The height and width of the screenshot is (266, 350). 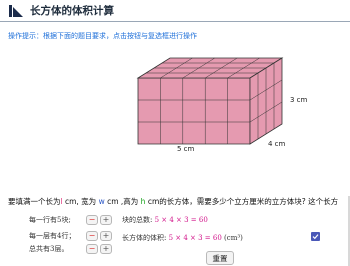 What do you see at coordinates (106, 236) in the screenshot?
I see `per-layer-plus-button: +` at bounding box center [106, 236].